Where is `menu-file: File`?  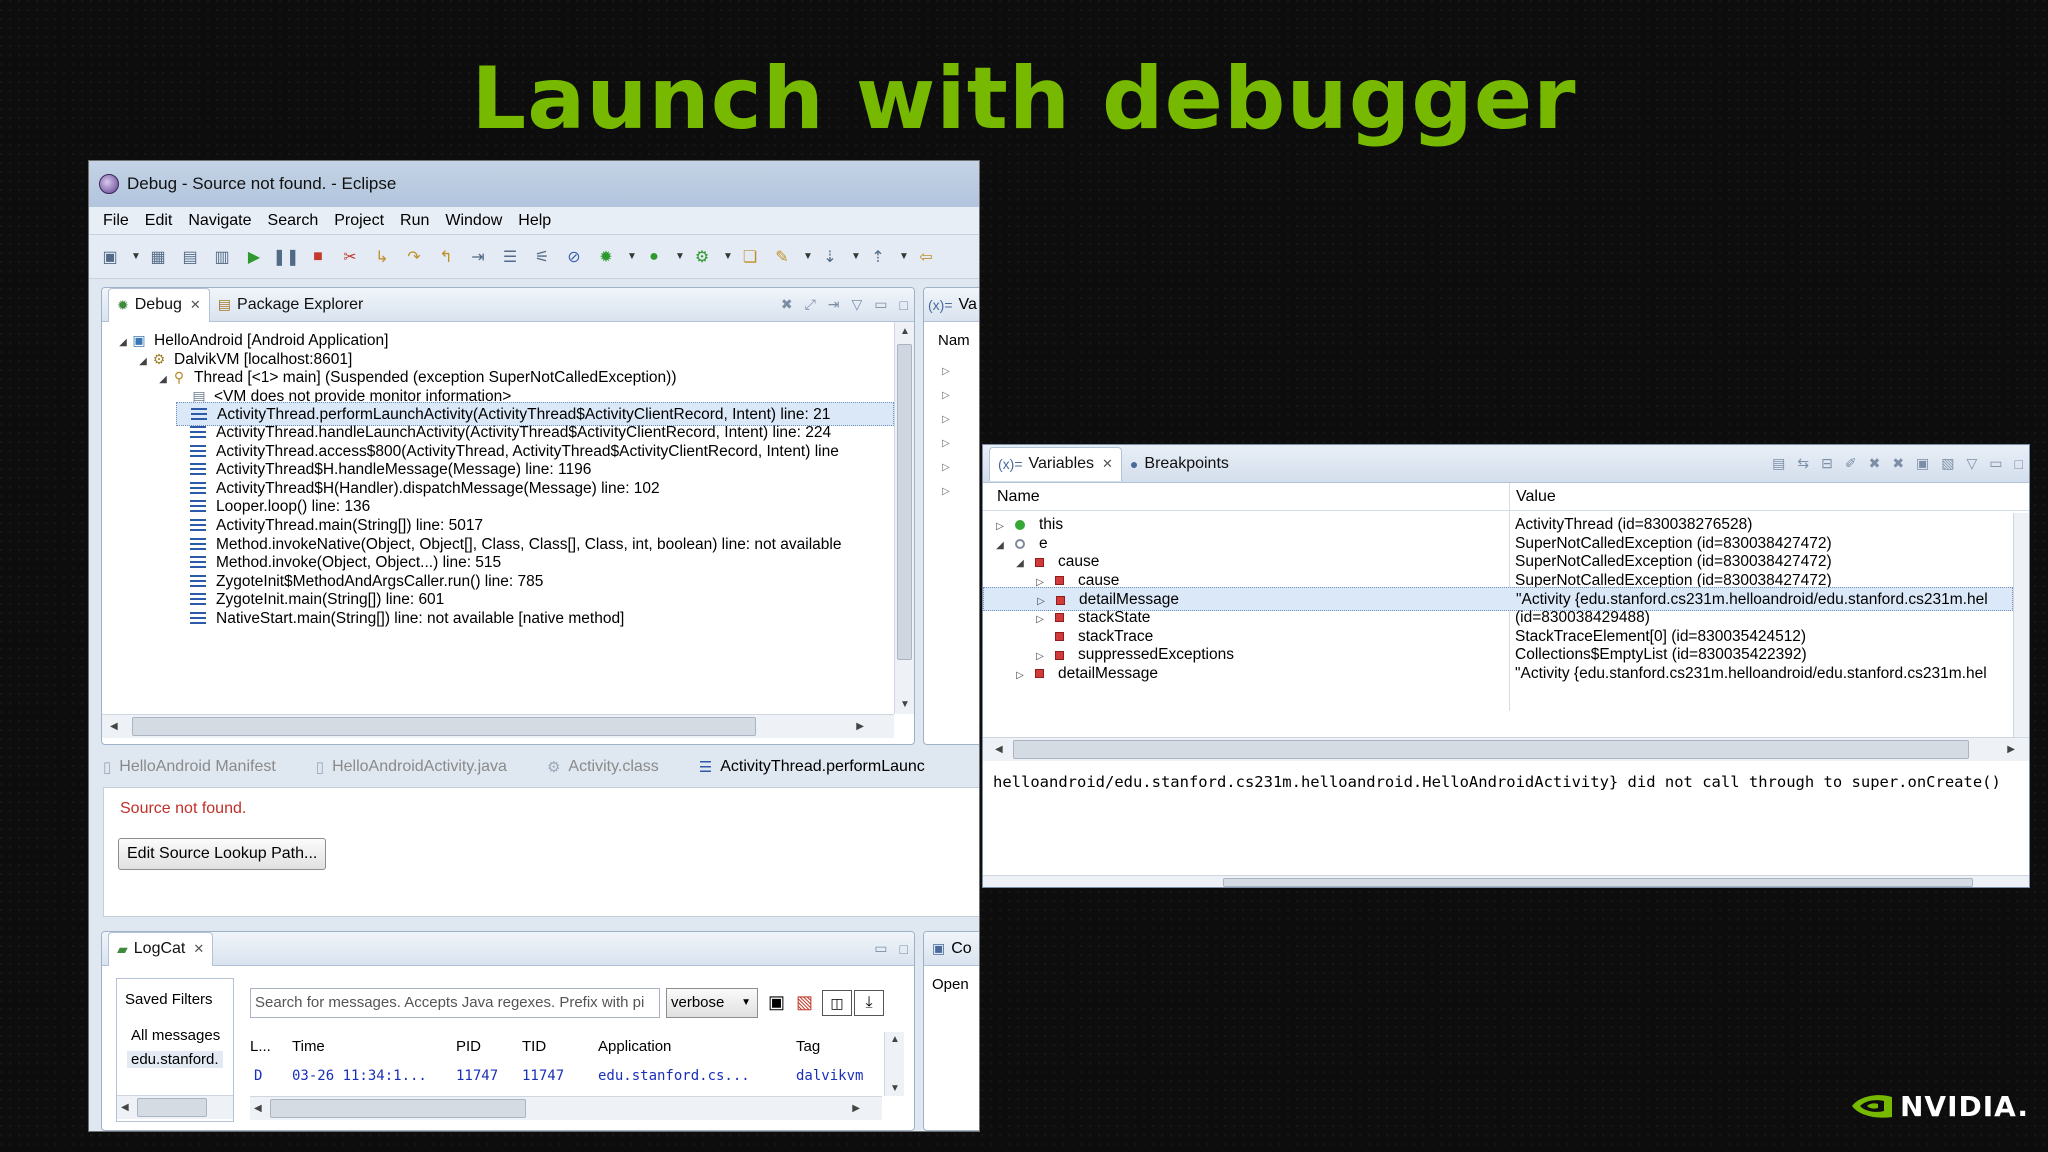 menu-file: File is located at coordinates (116, 221).